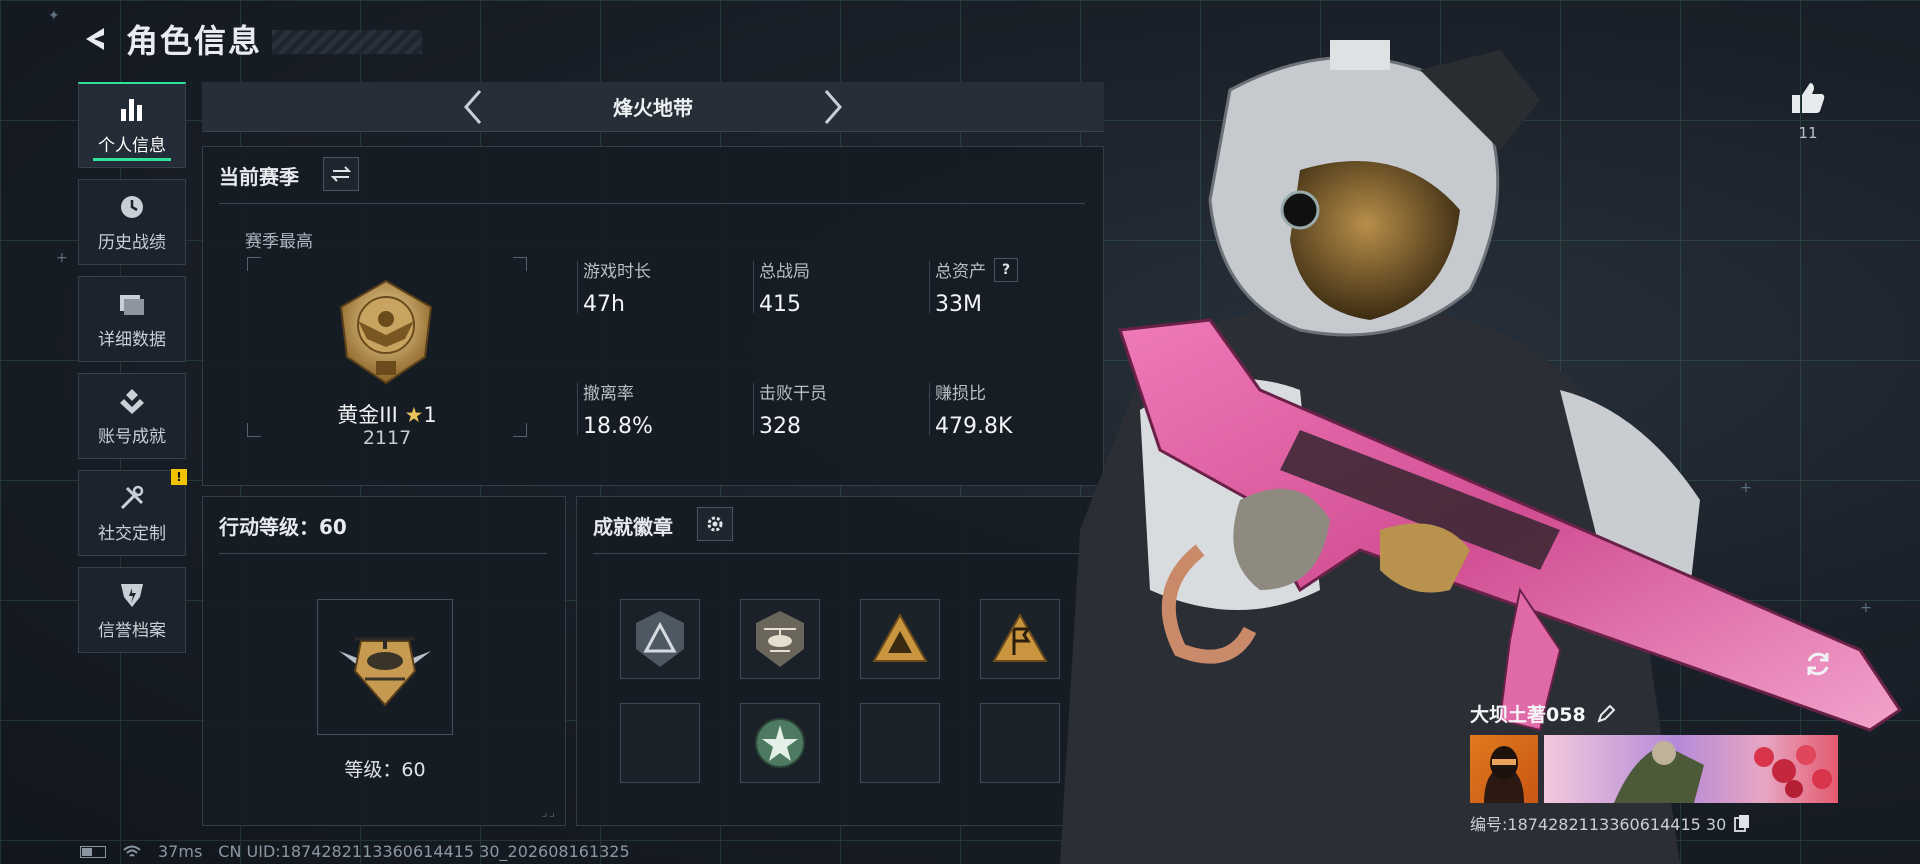  I want to click on bar-chart-icon, so click(132, 110).